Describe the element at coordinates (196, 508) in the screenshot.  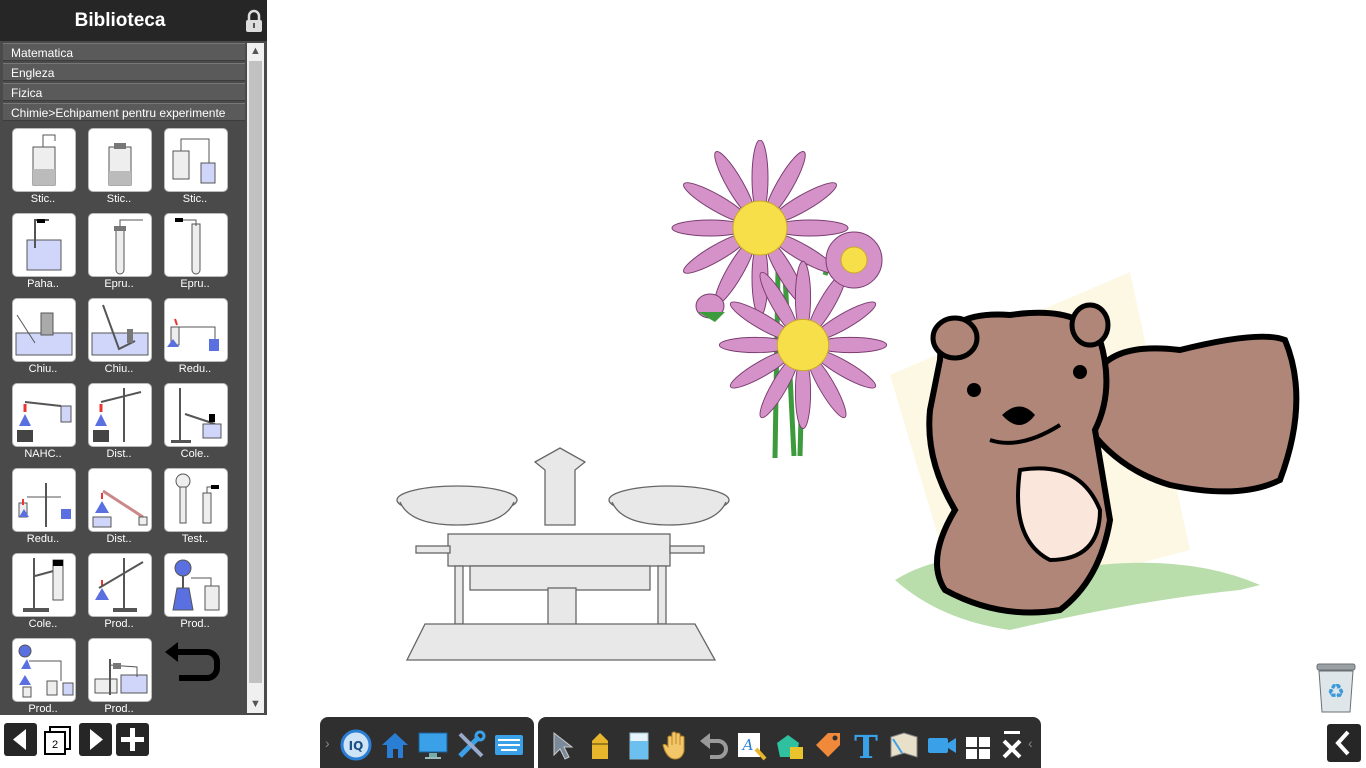
I see `library-item: Test..` at that location.